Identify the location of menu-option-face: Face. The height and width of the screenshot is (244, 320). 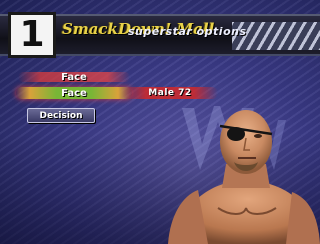
(74, 93).